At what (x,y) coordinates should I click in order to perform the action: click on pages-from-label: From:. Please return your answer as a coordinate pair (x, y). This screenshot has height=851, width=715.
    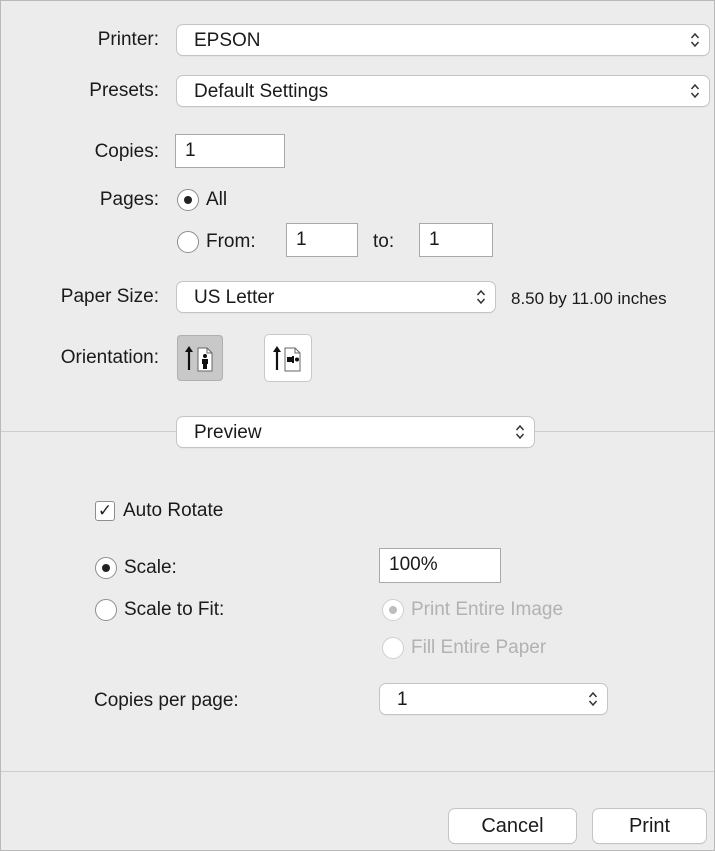
    Looking at the image, I should click on (231, 241).